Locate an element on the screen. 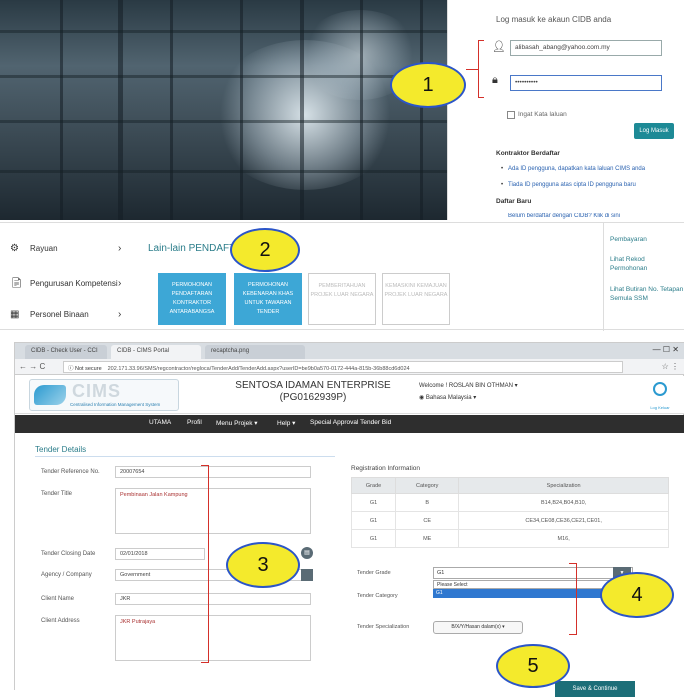 The image size is (684, 697). browser-tab-active: CIDB - CIMS Portal is located at coordinates (156, 352).